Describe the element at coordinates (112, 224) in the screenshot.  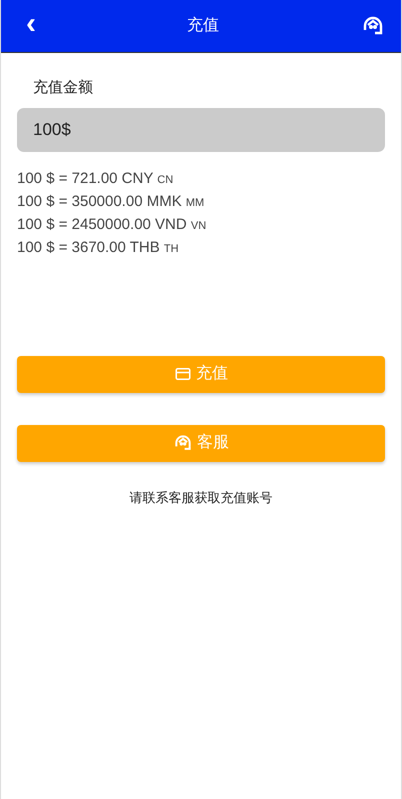
I see `exchange-rate: 100 $ = 2450000.00 VND VN` at that location.